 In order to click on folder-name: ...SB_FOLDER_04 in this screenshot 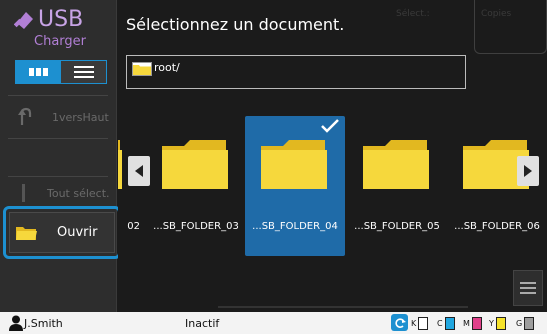, I will do `click(295, 226)`.